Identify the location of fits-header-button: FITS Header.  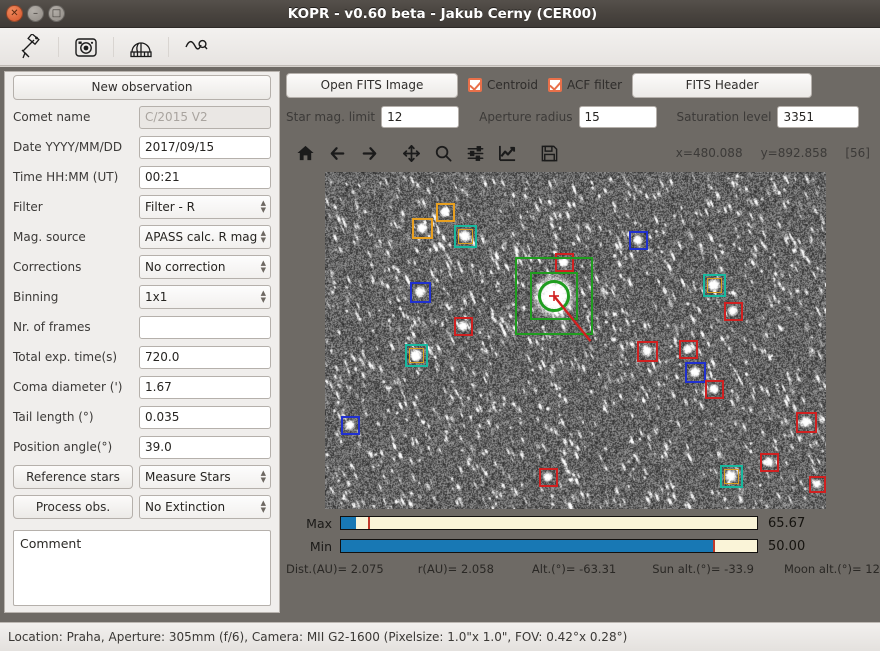
(722, 85).